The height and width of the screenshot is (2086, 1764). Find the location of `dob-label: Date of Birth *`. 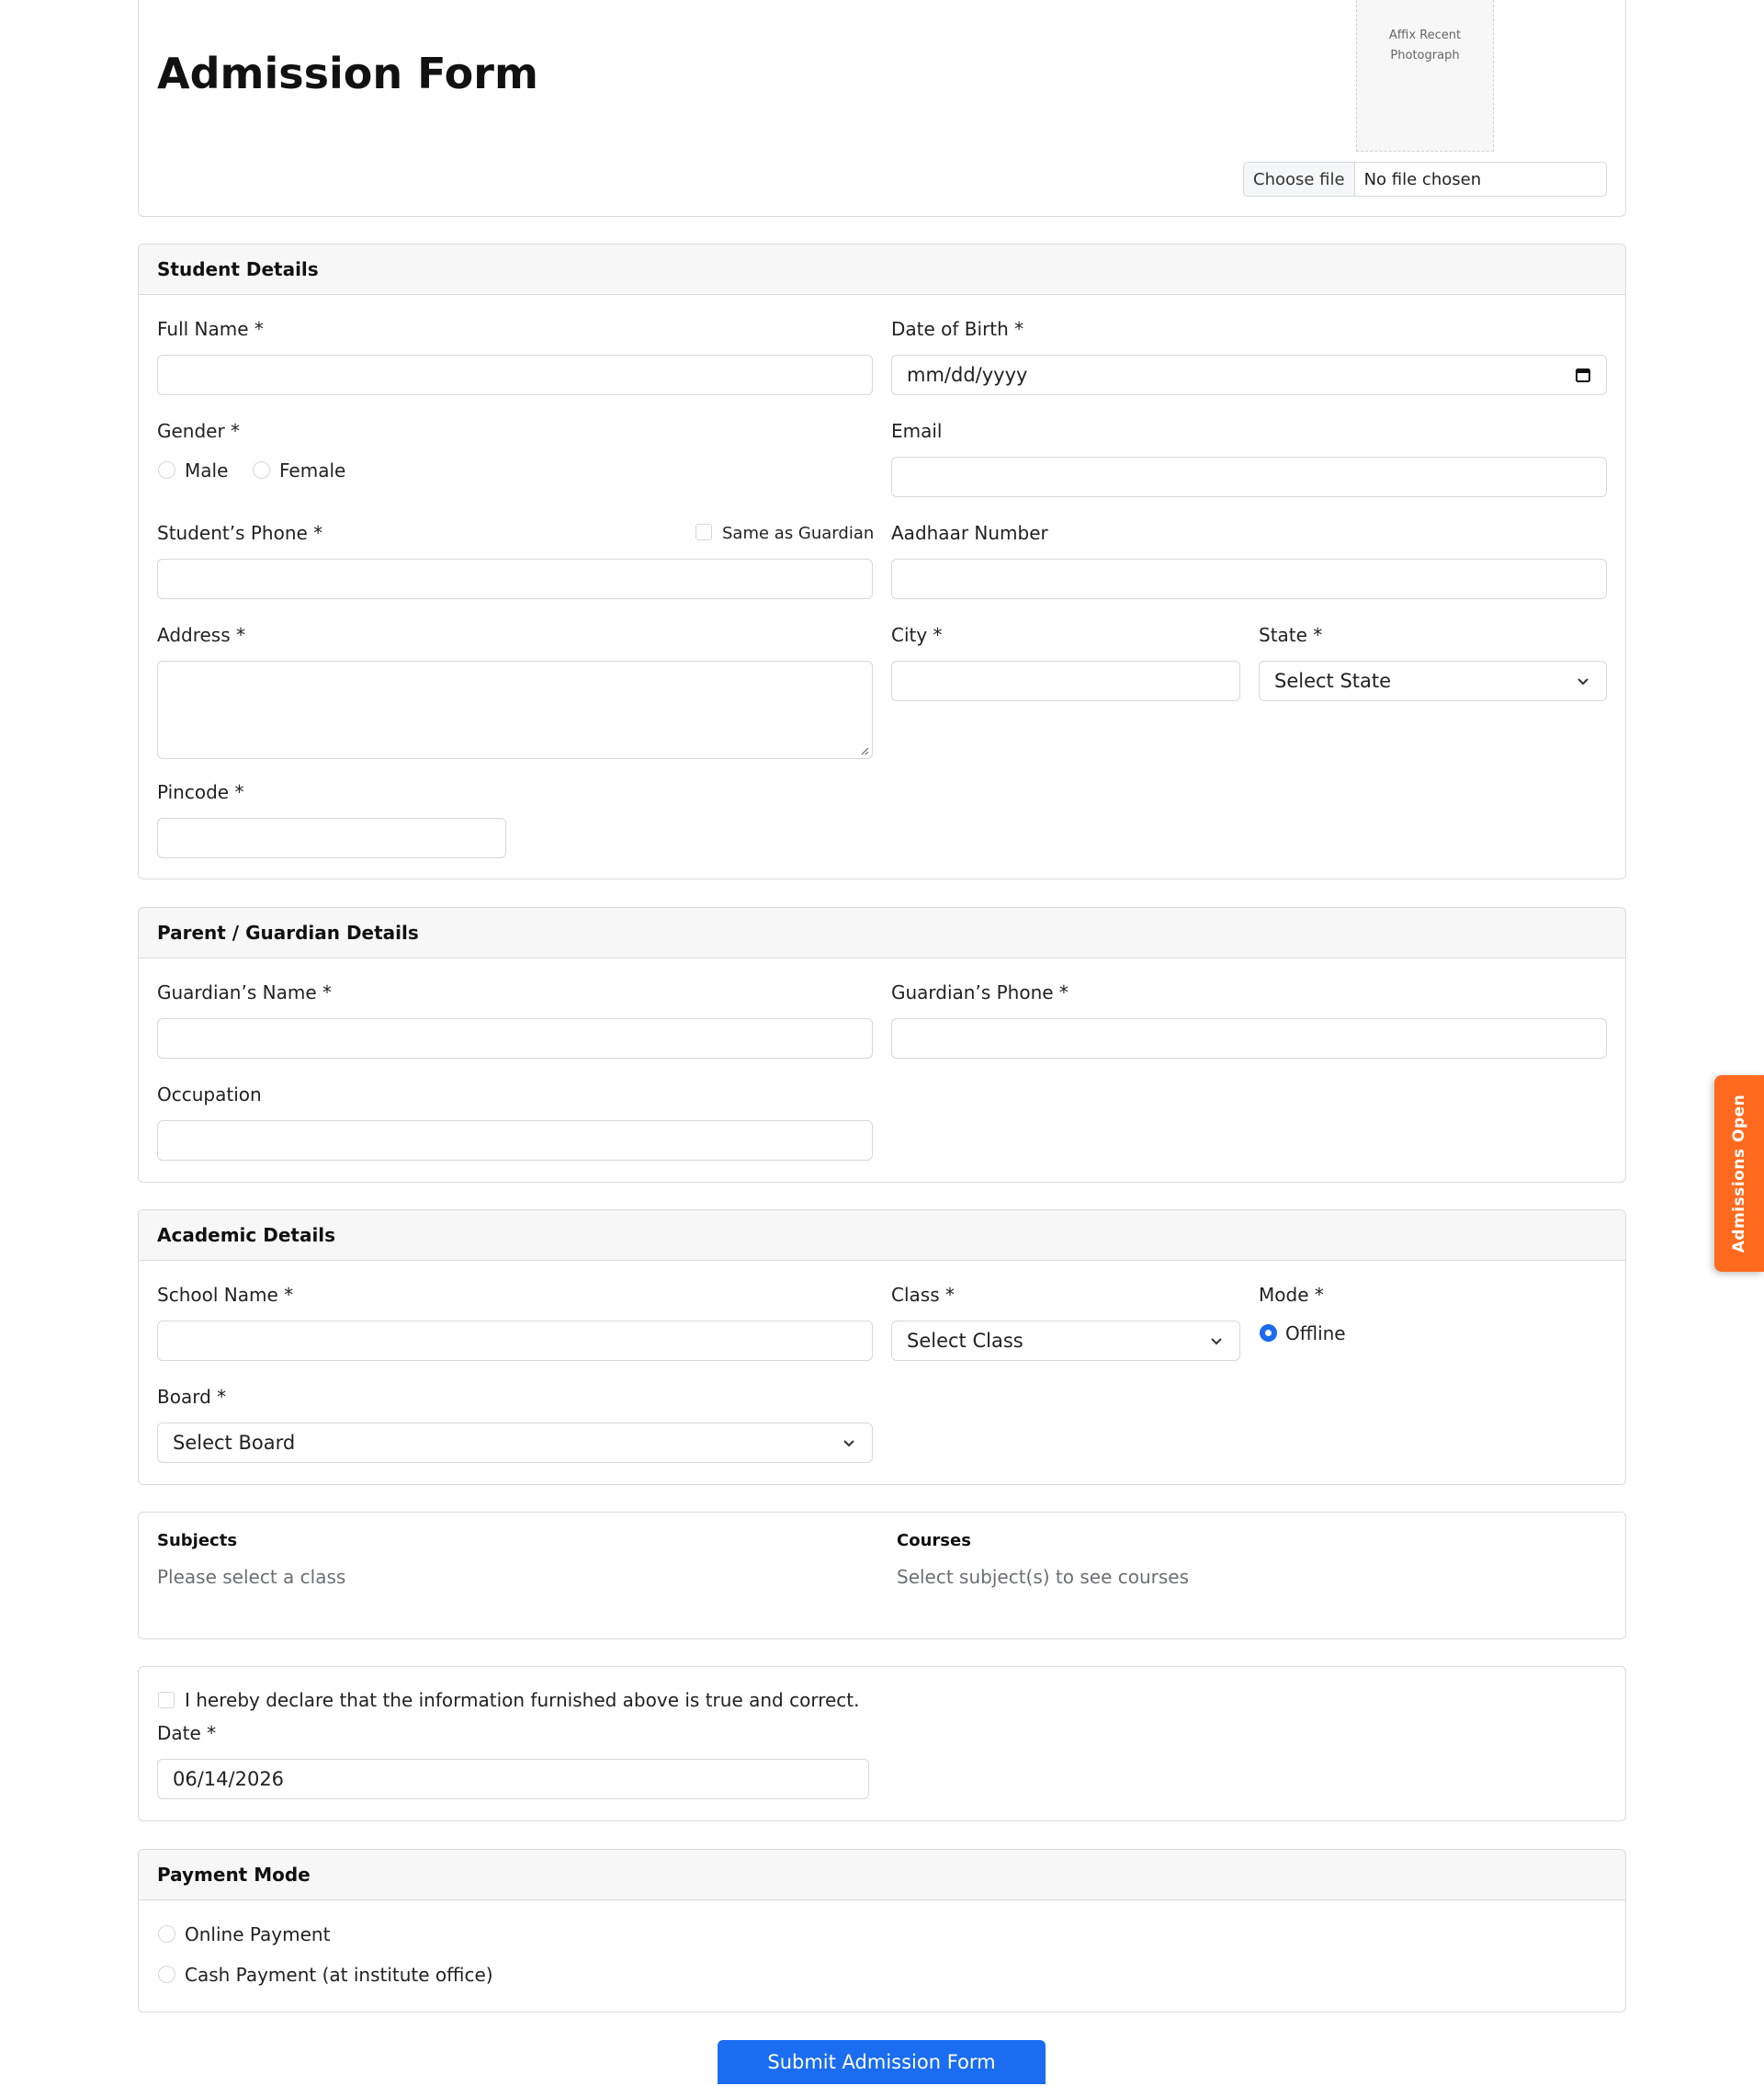

dob-label: Date of Birth * is located at coordinates (958, 329).